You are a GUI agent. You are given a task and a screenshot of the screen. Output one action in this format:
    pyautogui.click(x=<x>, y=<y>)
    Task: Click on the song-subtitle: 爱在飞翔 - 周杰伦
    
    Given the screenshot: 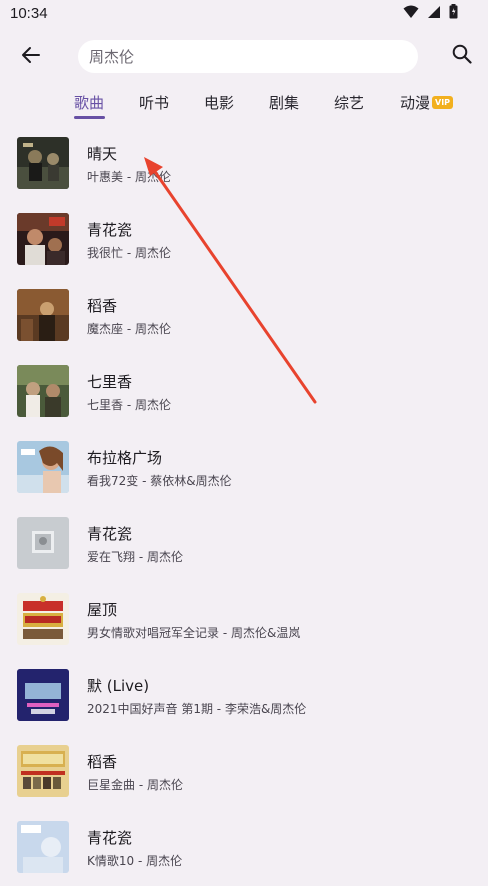 What is the action you would take?
    pyautogui.click(x=135, y=557)
    